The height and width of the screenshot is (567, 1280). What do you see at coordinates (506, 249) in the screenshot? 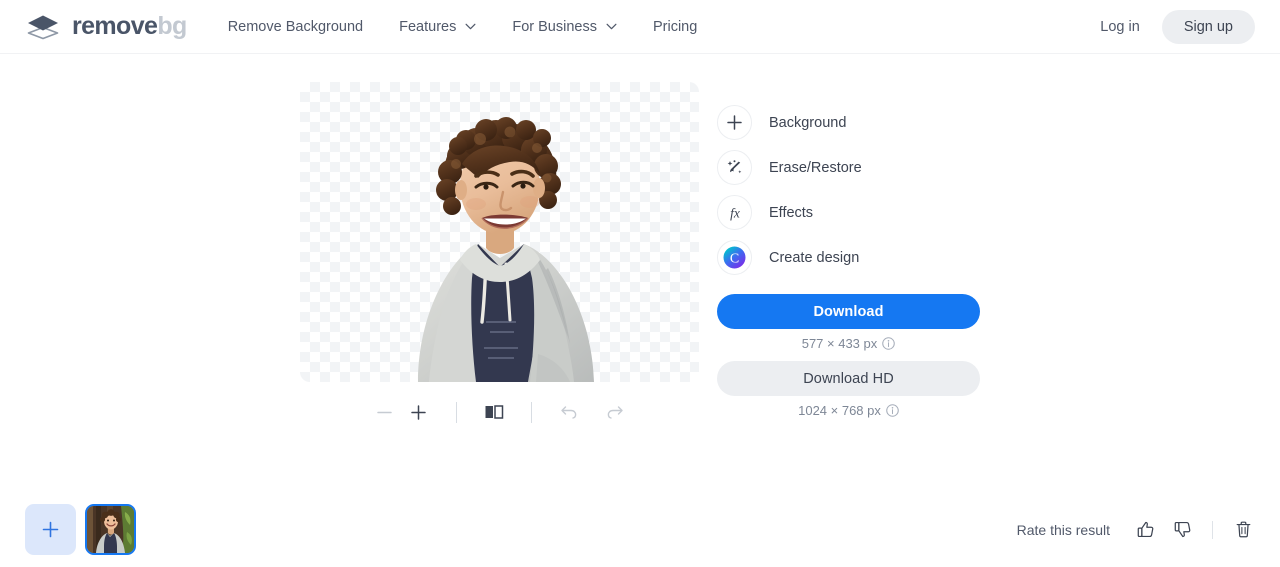
I see `cutout-image` at bounding box center [506, 249].